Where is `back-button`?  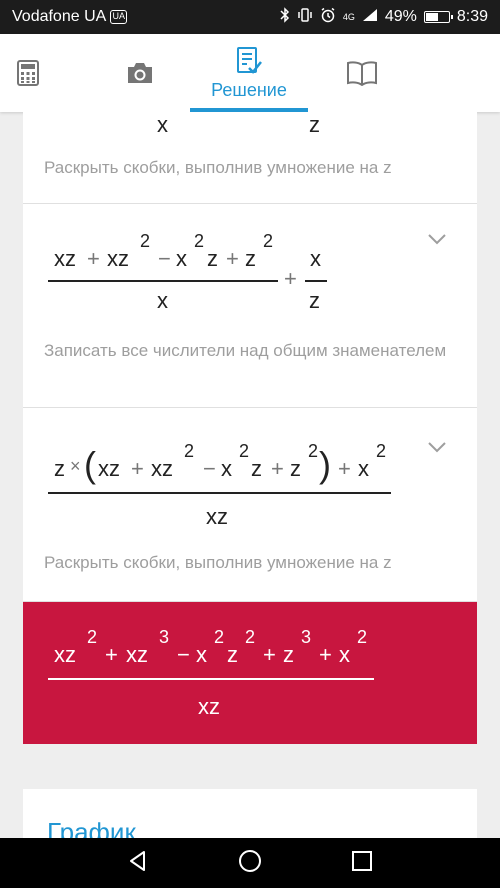
back-button is located at coordinates (138, 863).